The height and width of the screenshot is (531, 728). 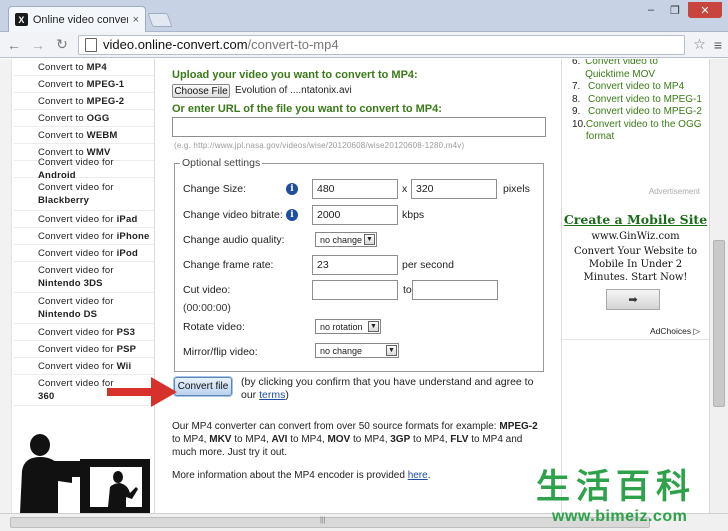 I want to click on menu-item: Convert video for Blackberry, so click(x=84, y=194).